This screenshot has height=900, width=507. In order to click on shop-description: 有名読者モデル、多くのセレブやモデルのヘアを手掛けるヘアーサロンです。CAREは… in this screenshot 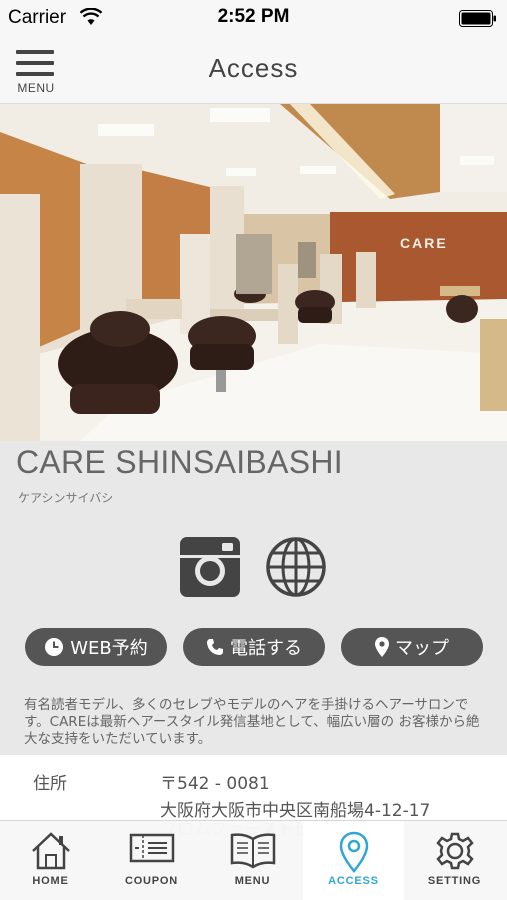, I will do `click(252, 722)`.